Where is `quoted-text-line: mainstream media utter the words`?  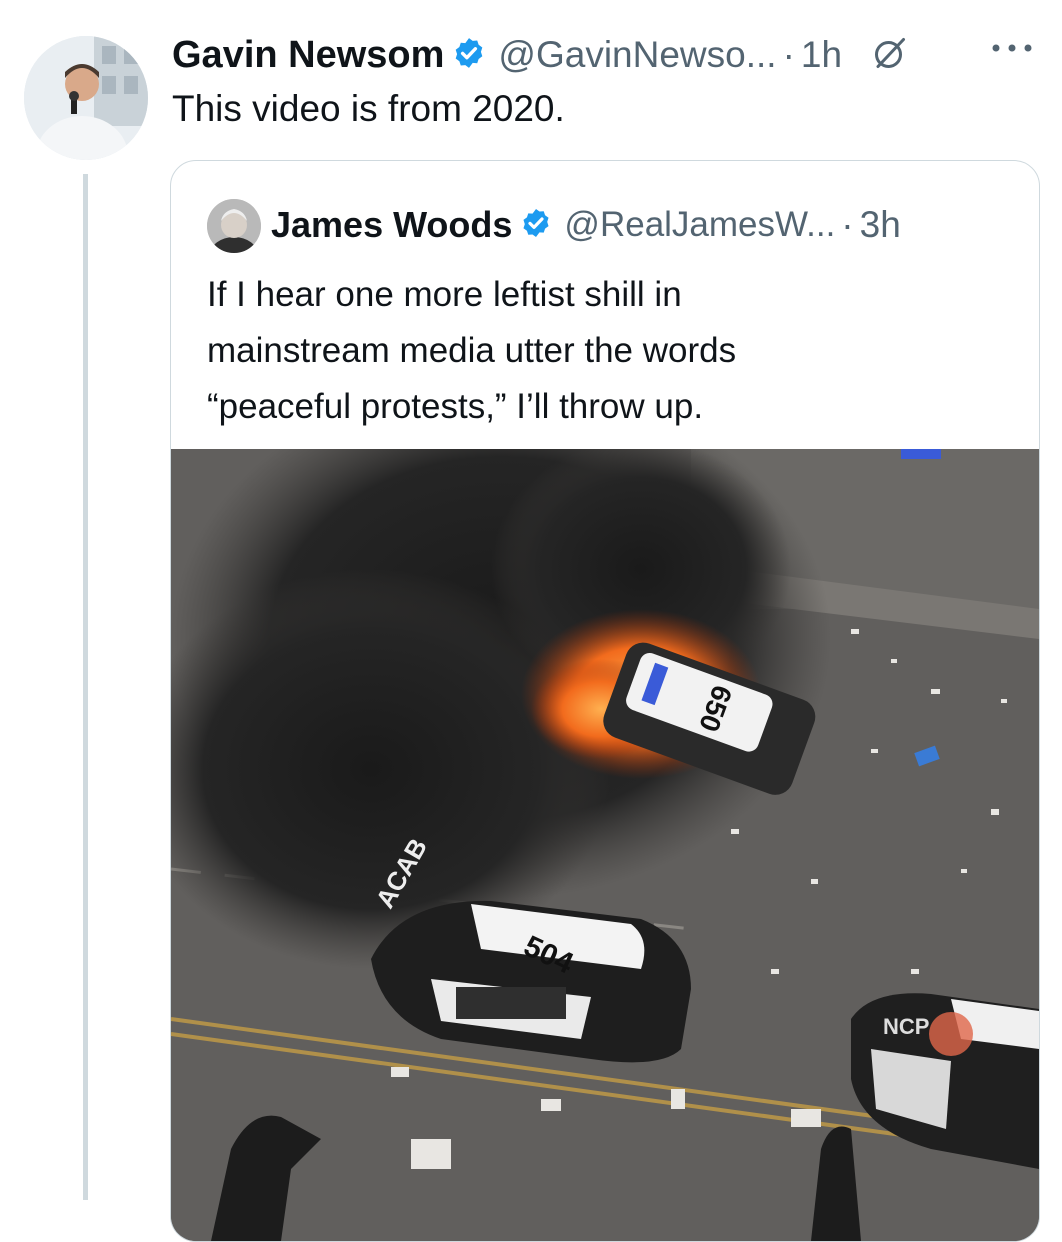
quoted-text-line: mainstream media utter the words is located at coordinates (472, 350).